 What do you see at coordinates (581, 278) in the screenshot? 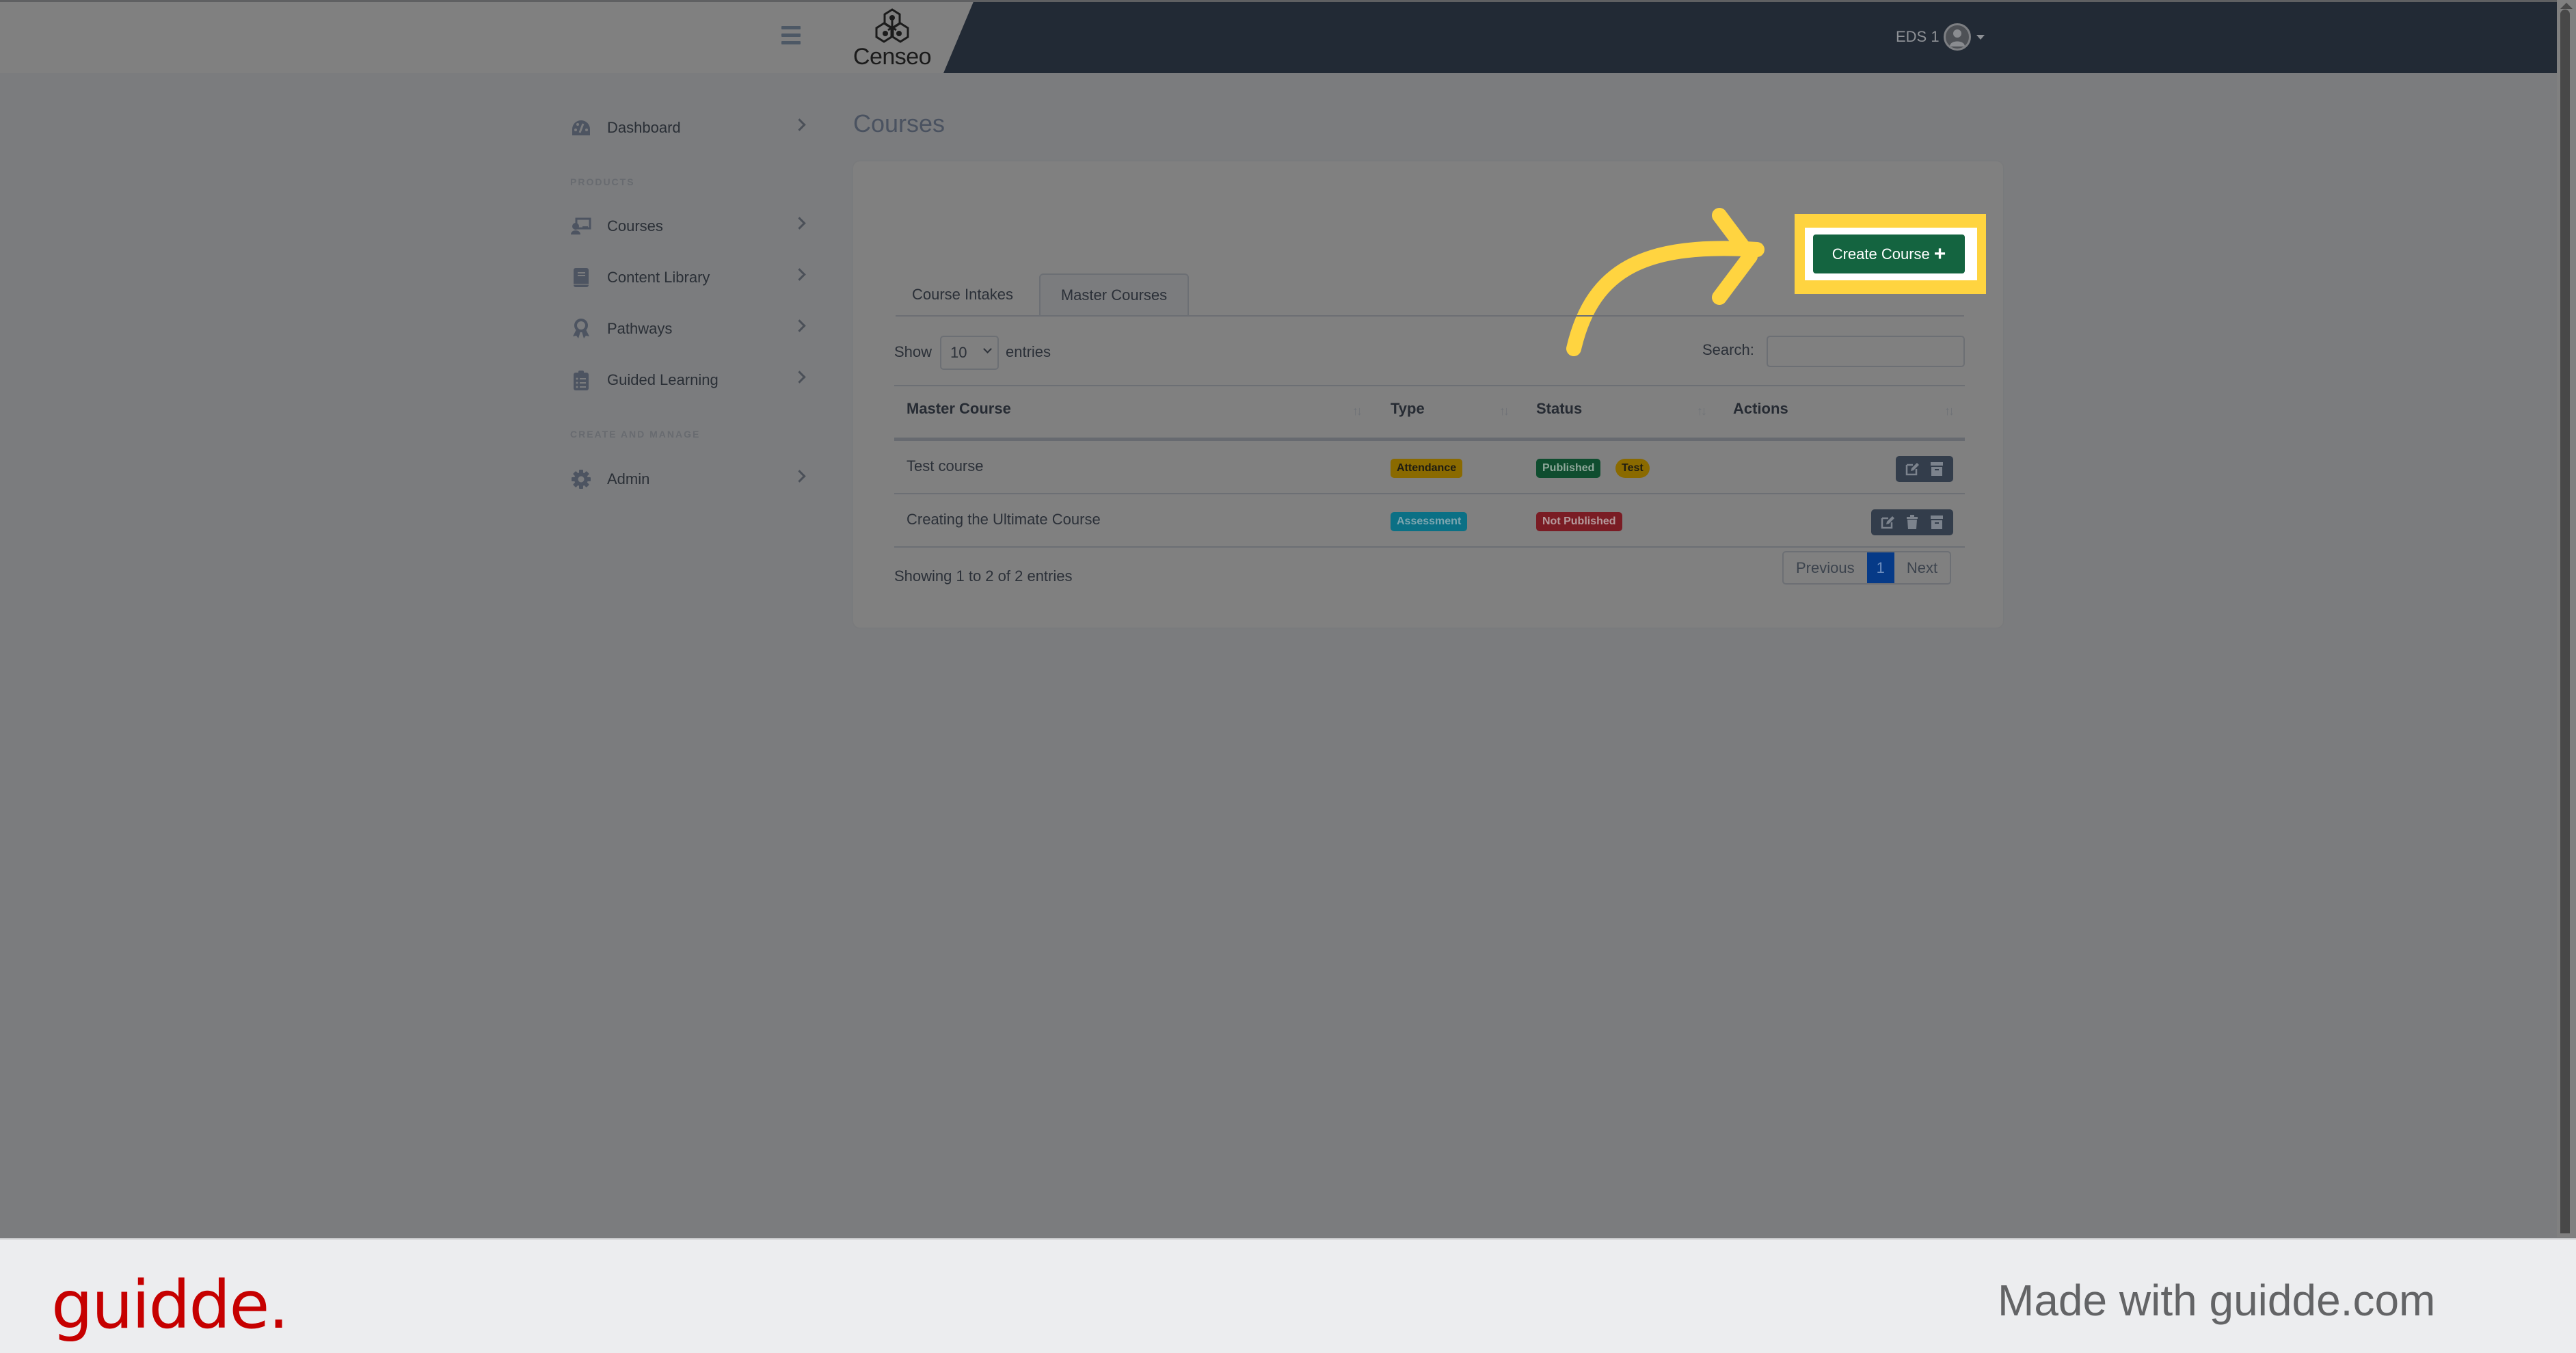
I see `book-icon` at bounding box center [581, 278].